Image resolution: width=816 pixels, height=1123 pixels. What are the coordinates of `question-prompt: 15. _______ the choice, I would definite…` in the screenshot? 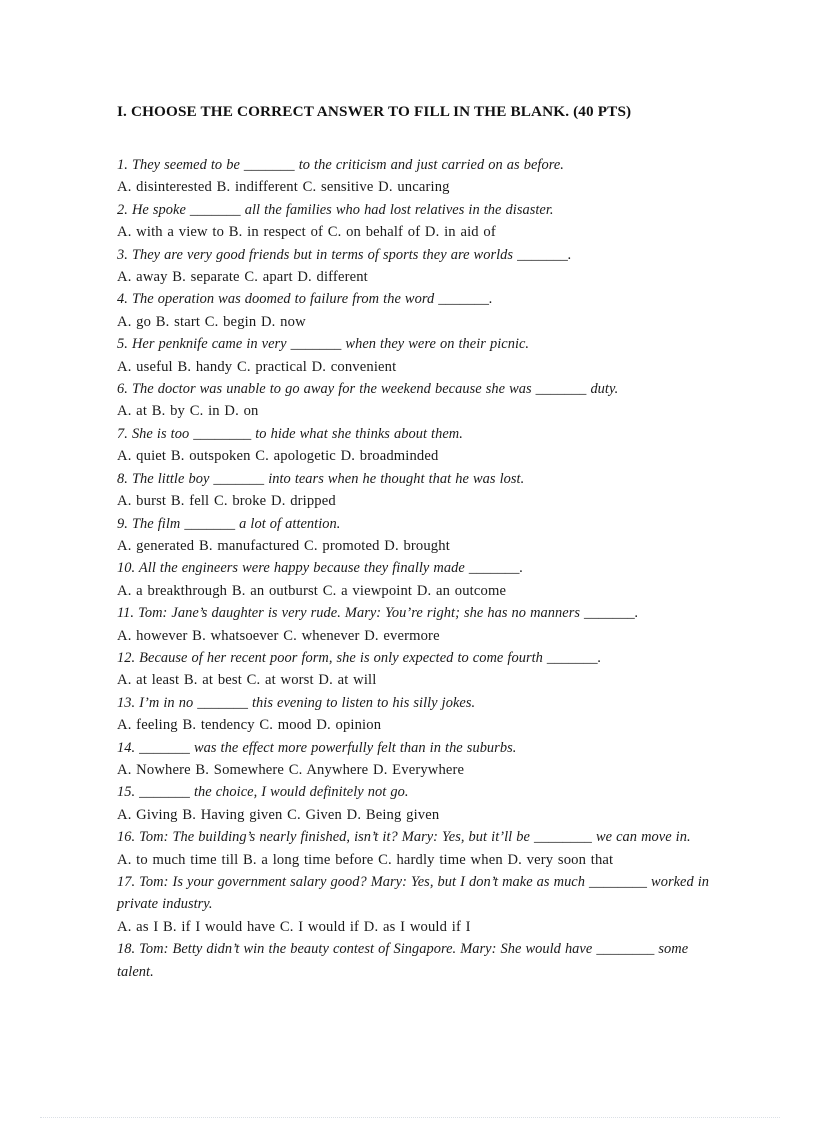 It's located at (263, 792).